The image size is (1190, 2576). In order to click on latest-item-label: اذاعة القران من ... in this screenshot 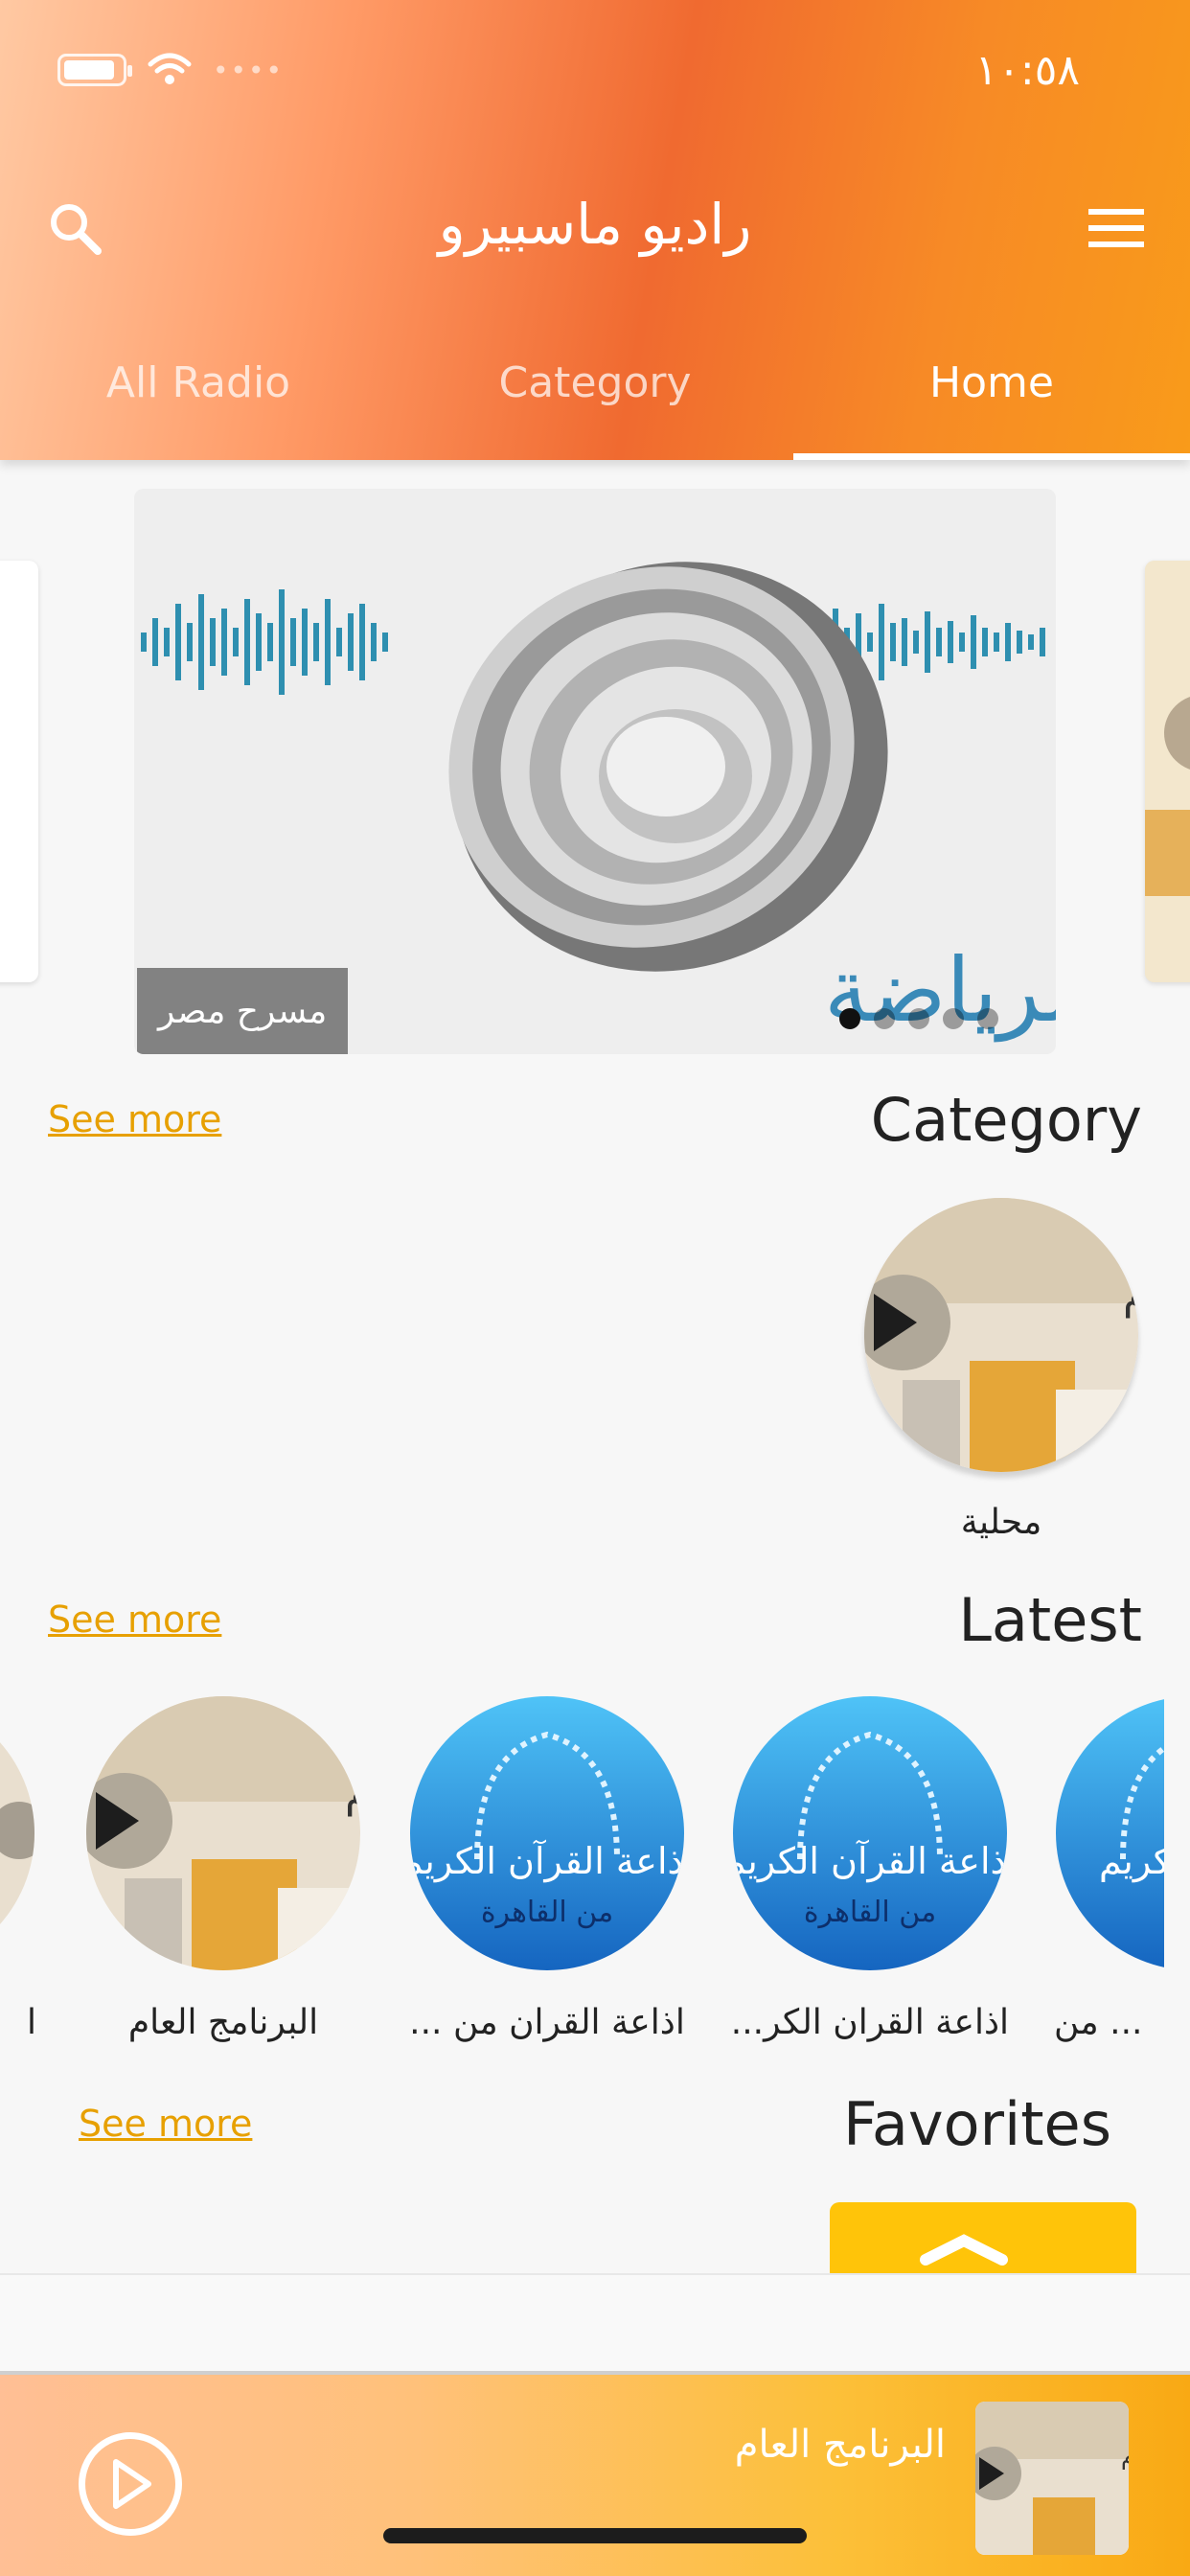, I will do `click(547, 2022)`.